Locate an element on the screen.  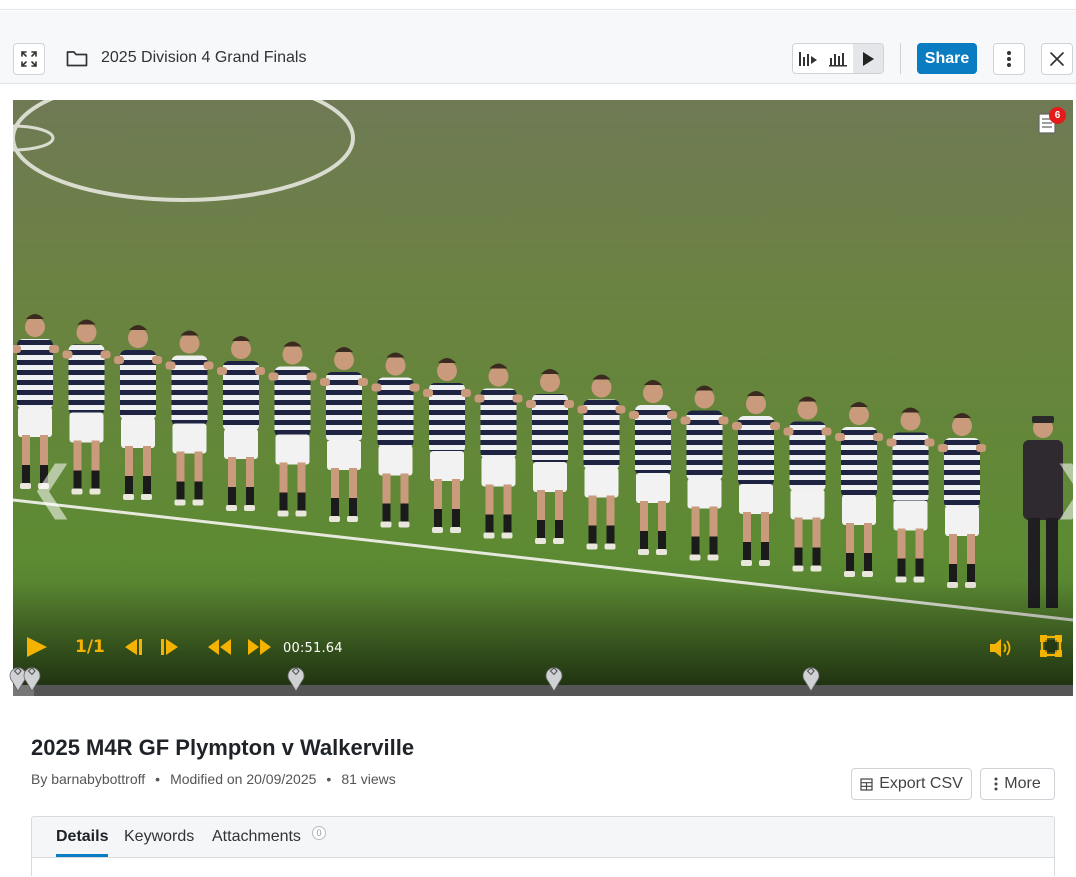
timecode: 00:51.64 is located at coordinates (313, 648).